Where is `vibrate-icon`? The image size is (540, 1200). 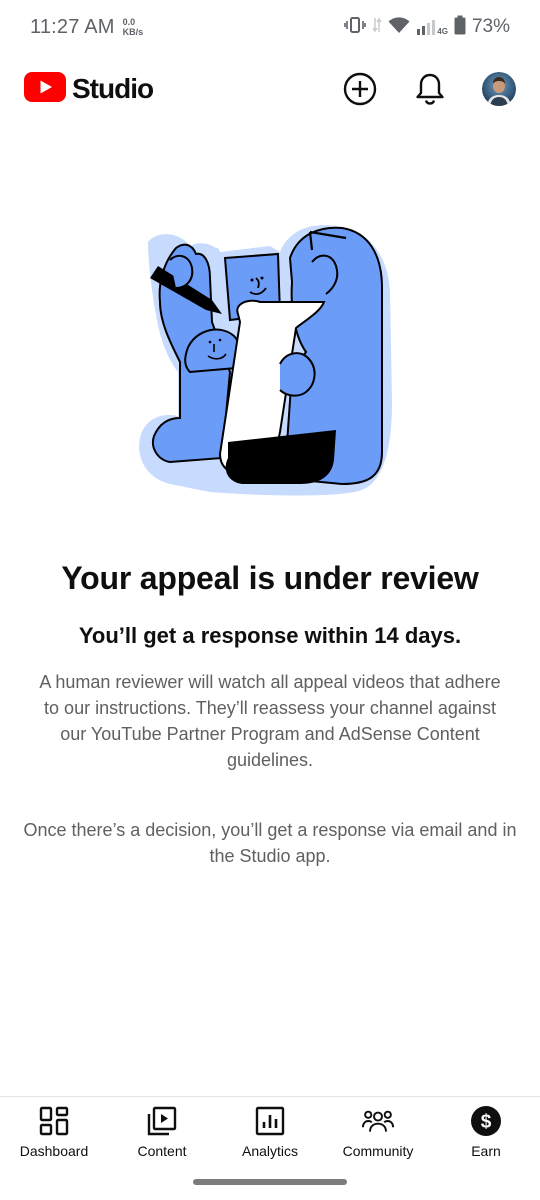 vibrate-icon is located at coordinates (355, 27).